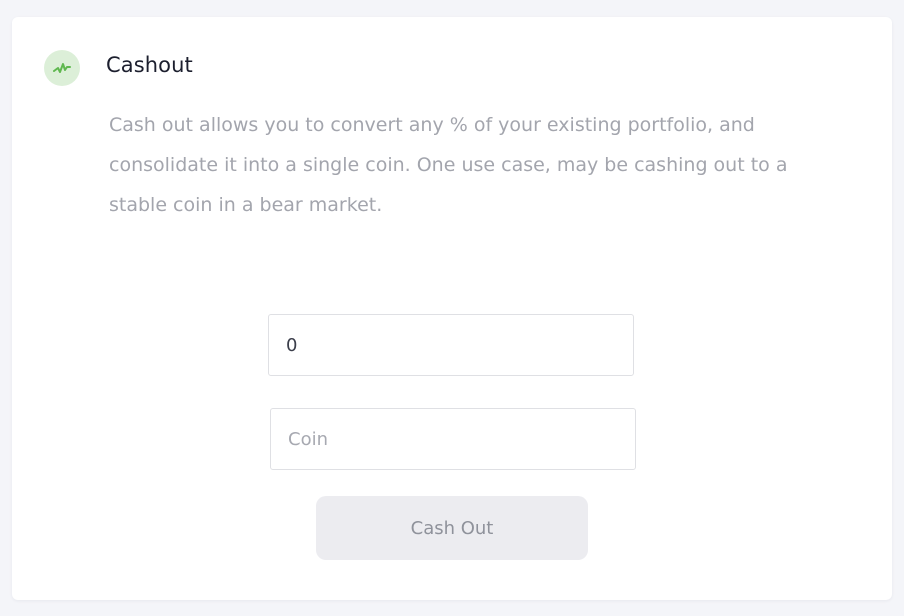 This screenshot has height=616, width=904. What do you see at coordinates (451, 345) in the screenshot?
I see `amount-input` at bounding box center [451, 345].